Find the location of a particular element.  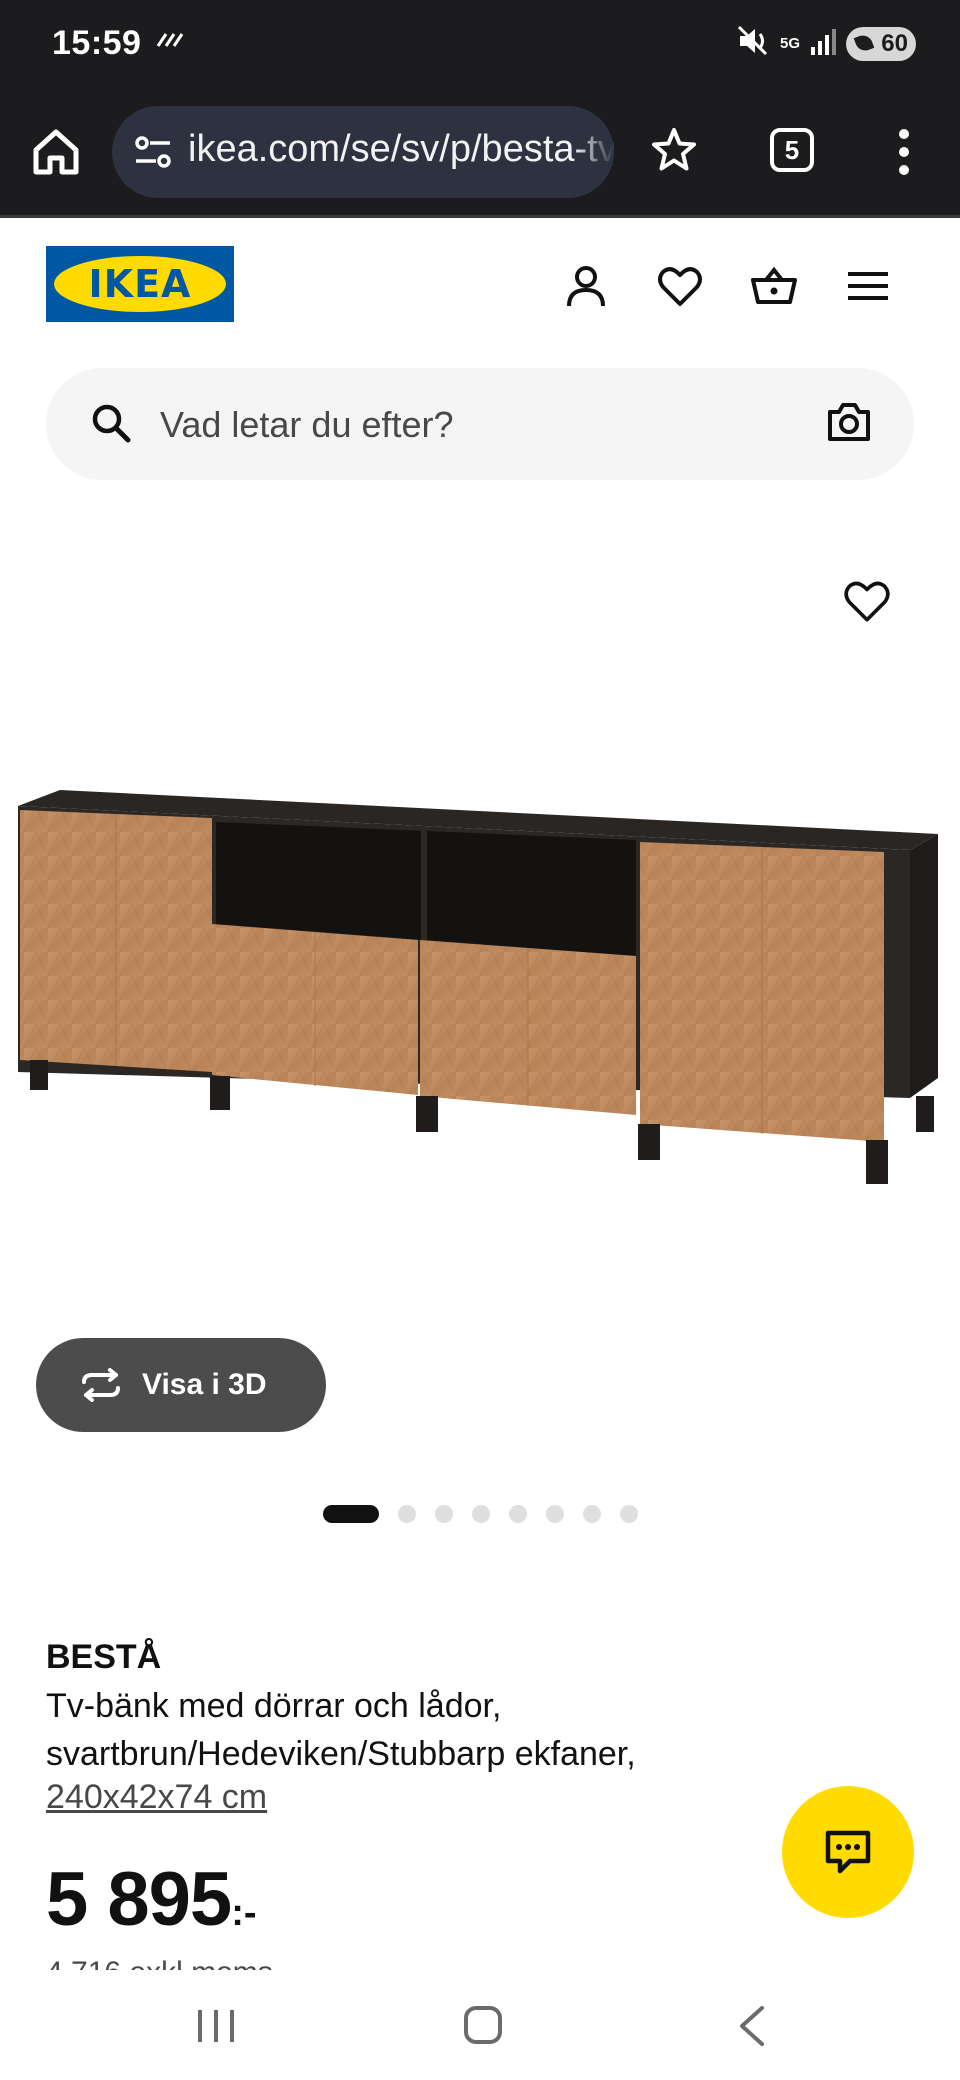

search-icon is located at coordinates (111, 425).